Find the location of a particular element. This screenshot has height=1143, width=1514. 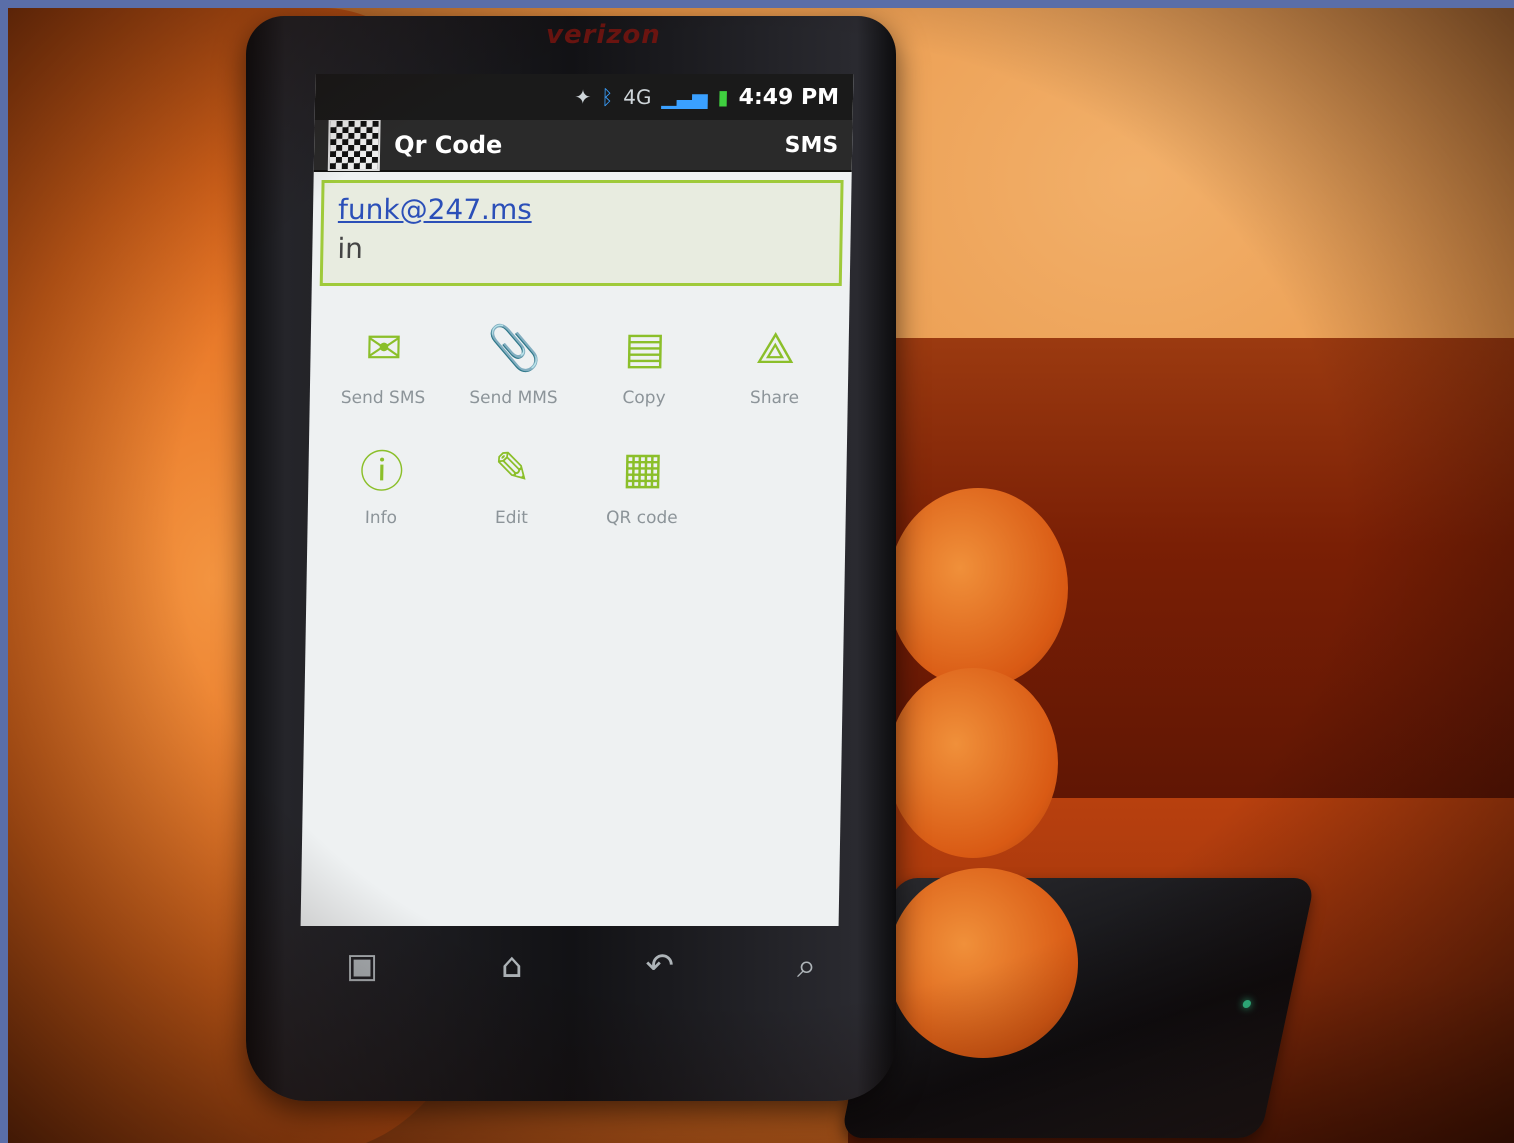

led-indicator is located at coordinates (1247, 1004).